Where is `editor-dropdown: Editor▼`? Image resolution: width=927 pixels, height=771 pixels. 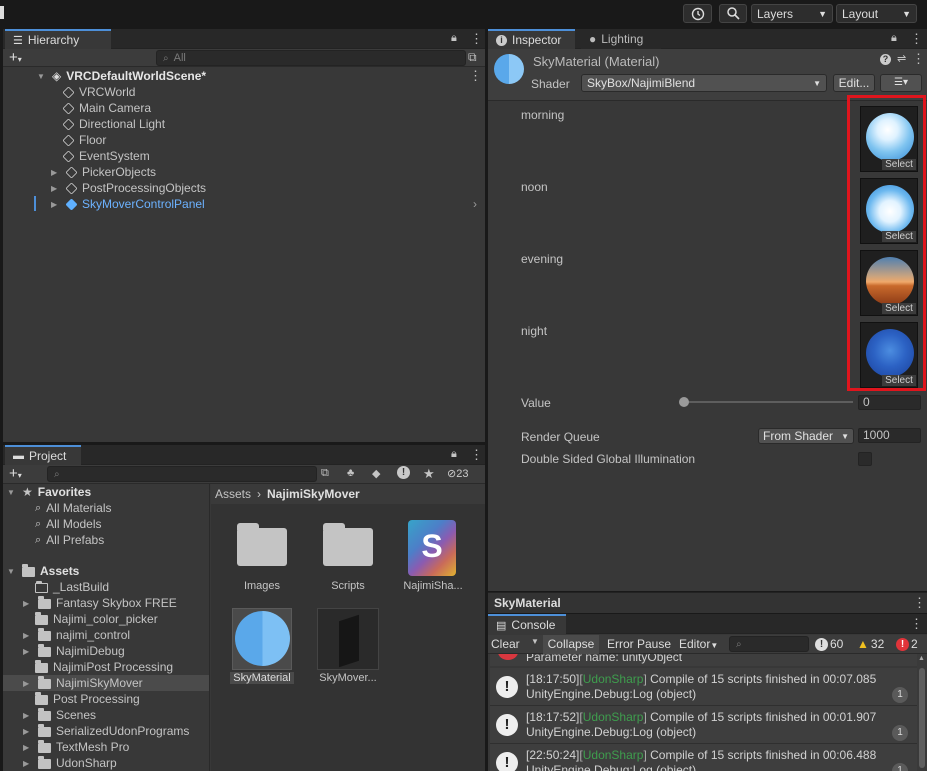
editor-dropdown: Editor▼ is located at coordinates (698, 644).